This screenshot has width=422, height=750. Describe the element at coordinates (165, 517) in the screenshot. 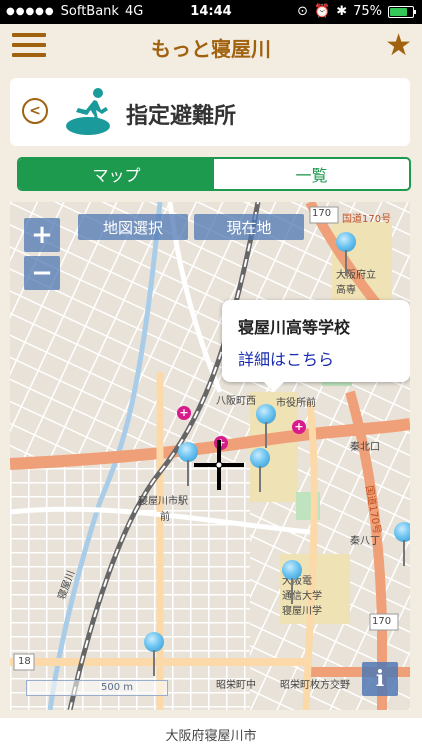

I see `station-mae-label: 前` at that location.